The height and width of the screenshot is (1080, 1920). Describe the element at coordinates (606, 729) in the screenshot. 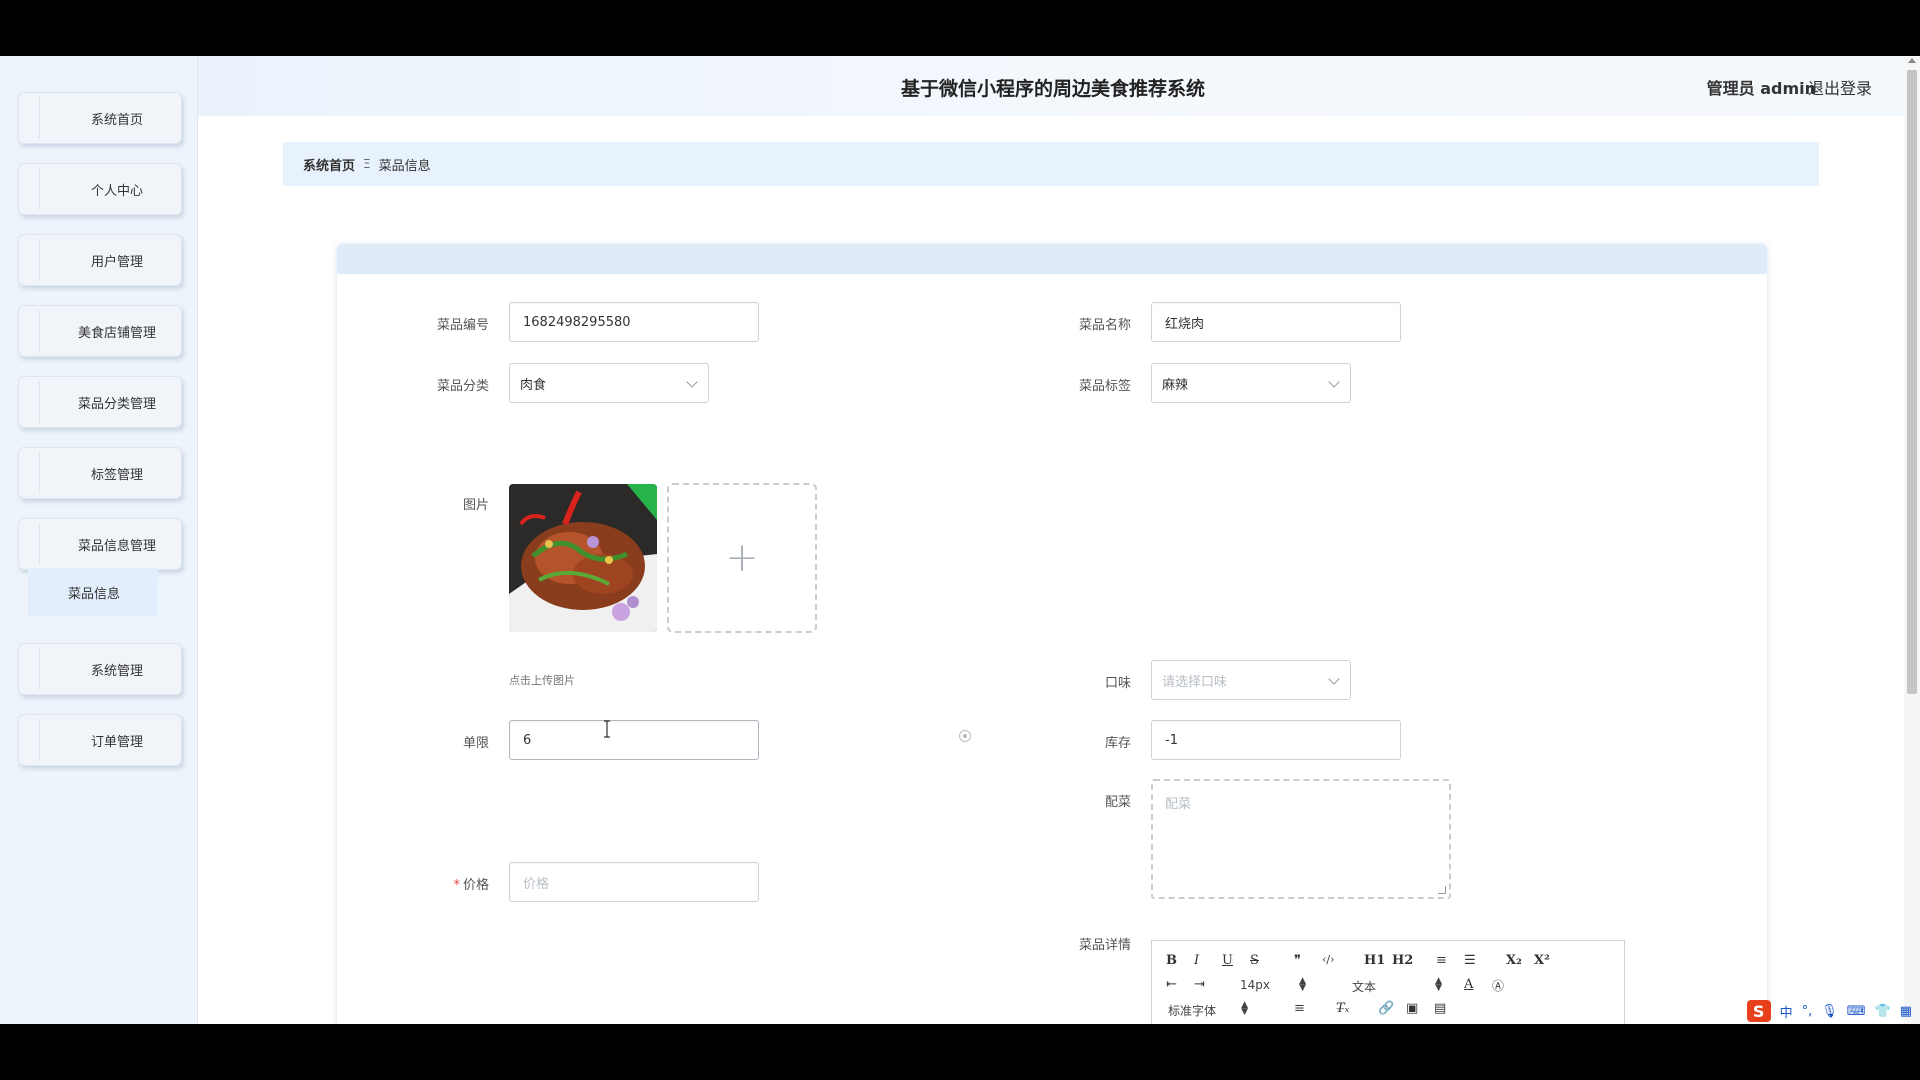

I see `i-beam-cursor-icon` at that location.